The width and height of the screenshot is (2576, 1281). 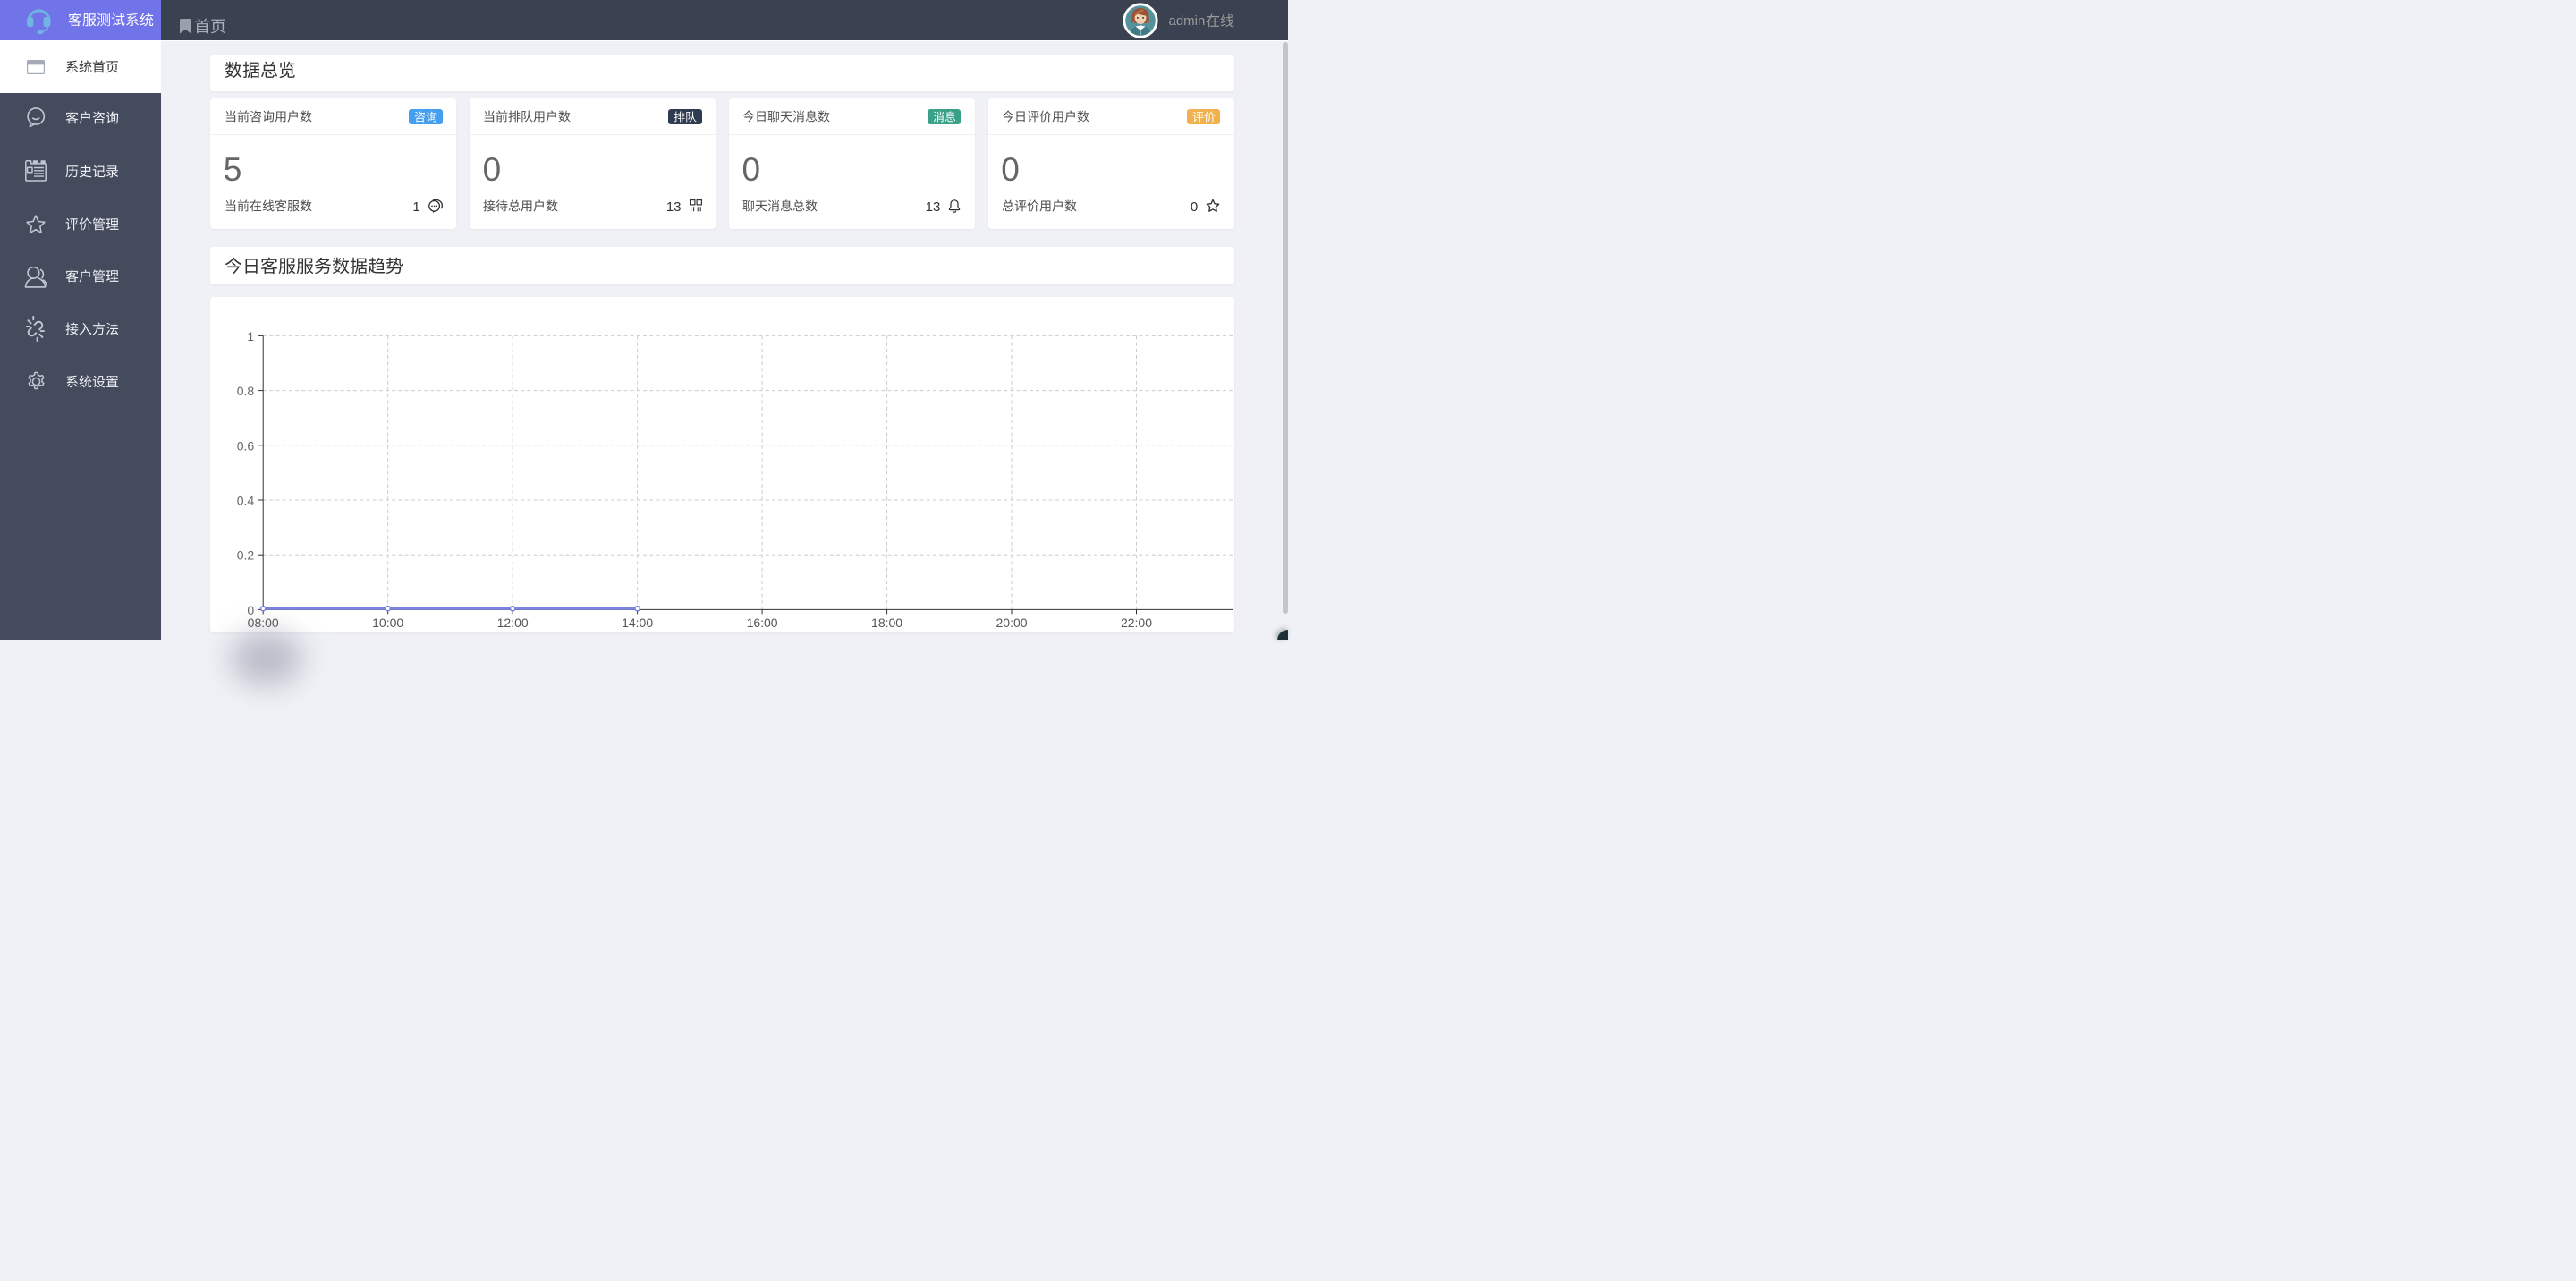 I want to click on svg-text: 20:00, so click(x=1012, y=622).